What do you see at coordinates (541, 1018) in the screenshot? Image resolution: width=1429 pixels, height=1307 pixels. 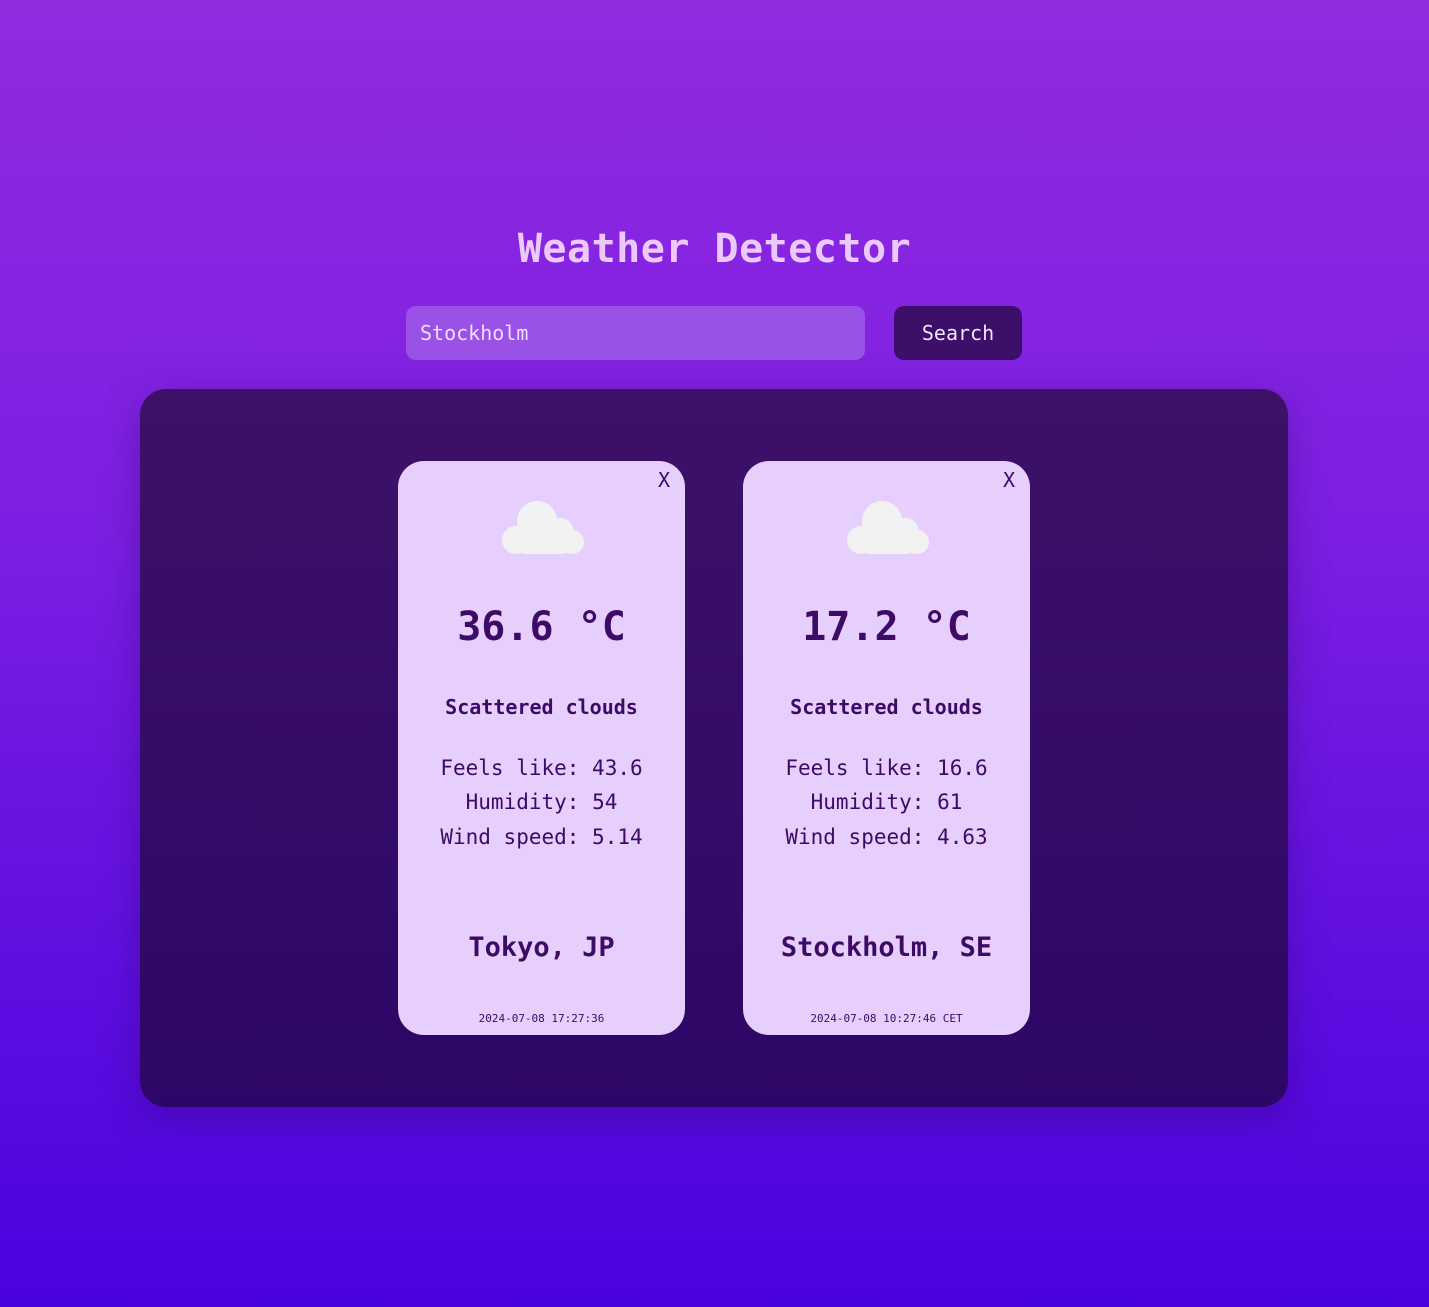 I see `timestamp: 2024-07-08 17:27:36` at bounding box center [541, 1018].